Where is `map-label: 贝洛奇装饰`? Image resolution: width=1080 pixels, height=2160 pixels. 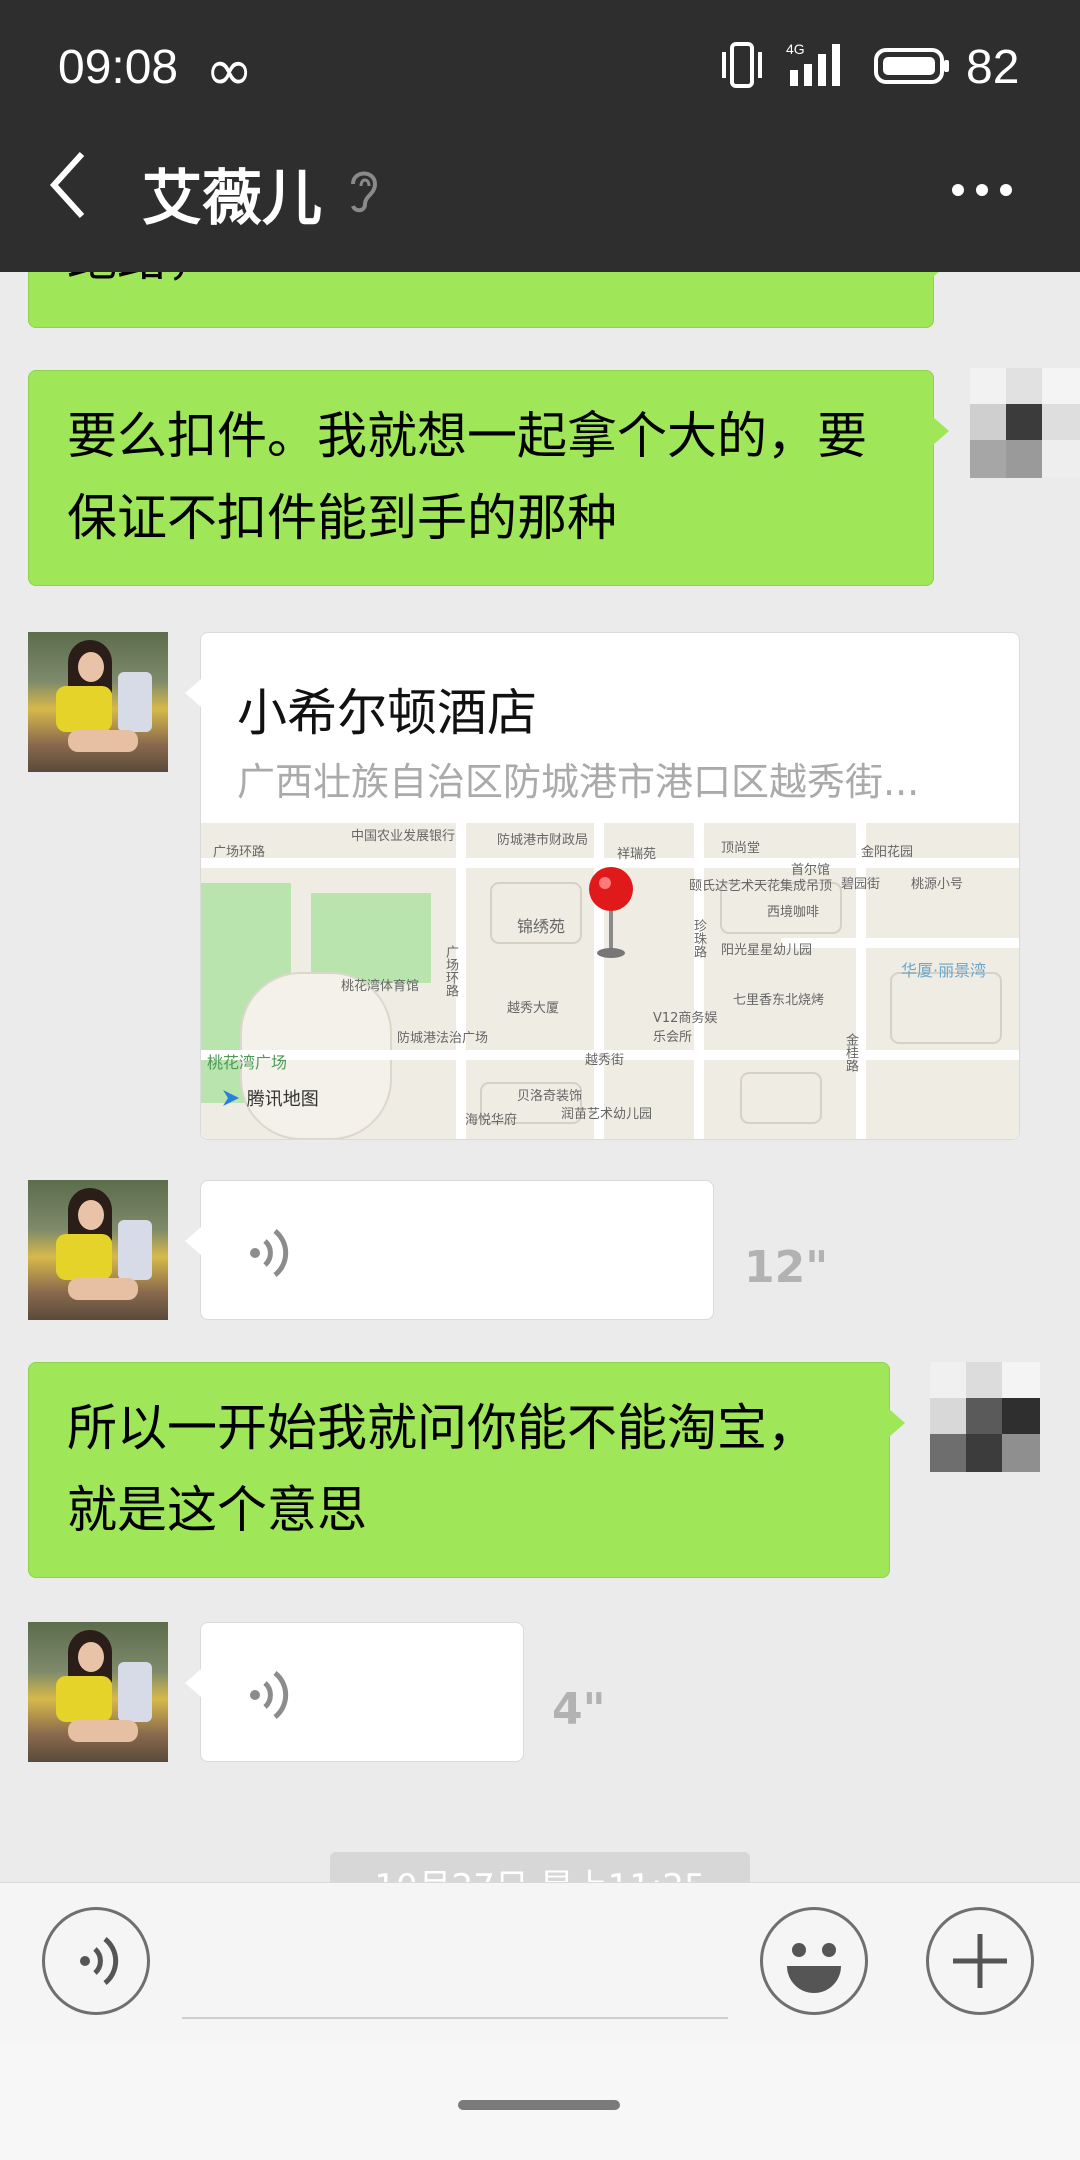
map-label: 贝洛奇装饰 is located at coordinates (550, 1096).